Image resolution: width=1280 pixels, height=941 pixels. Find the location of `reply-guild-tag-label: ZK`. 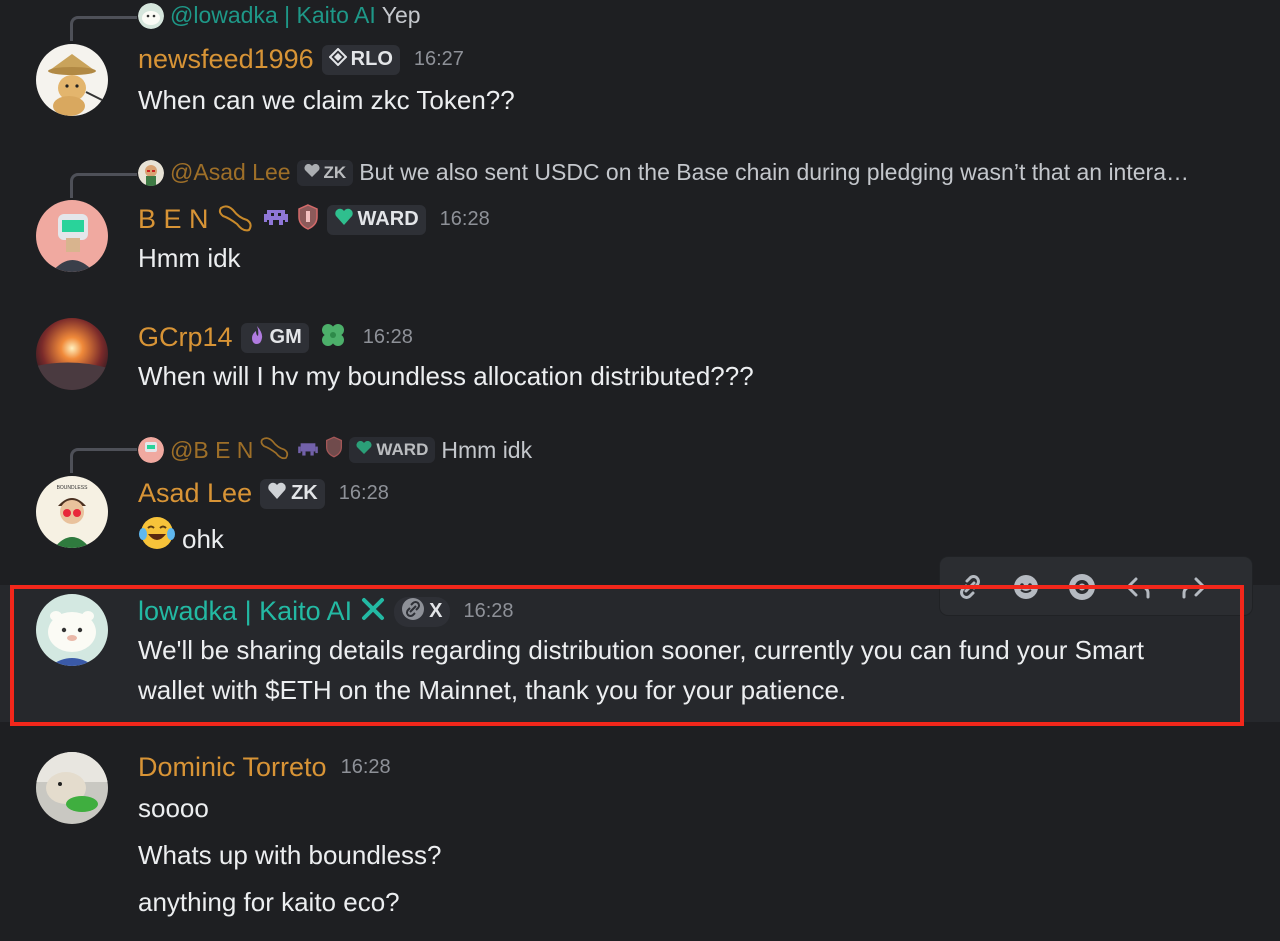

reply-guild-tag-label: ZK is located at coordinates (335, 172).